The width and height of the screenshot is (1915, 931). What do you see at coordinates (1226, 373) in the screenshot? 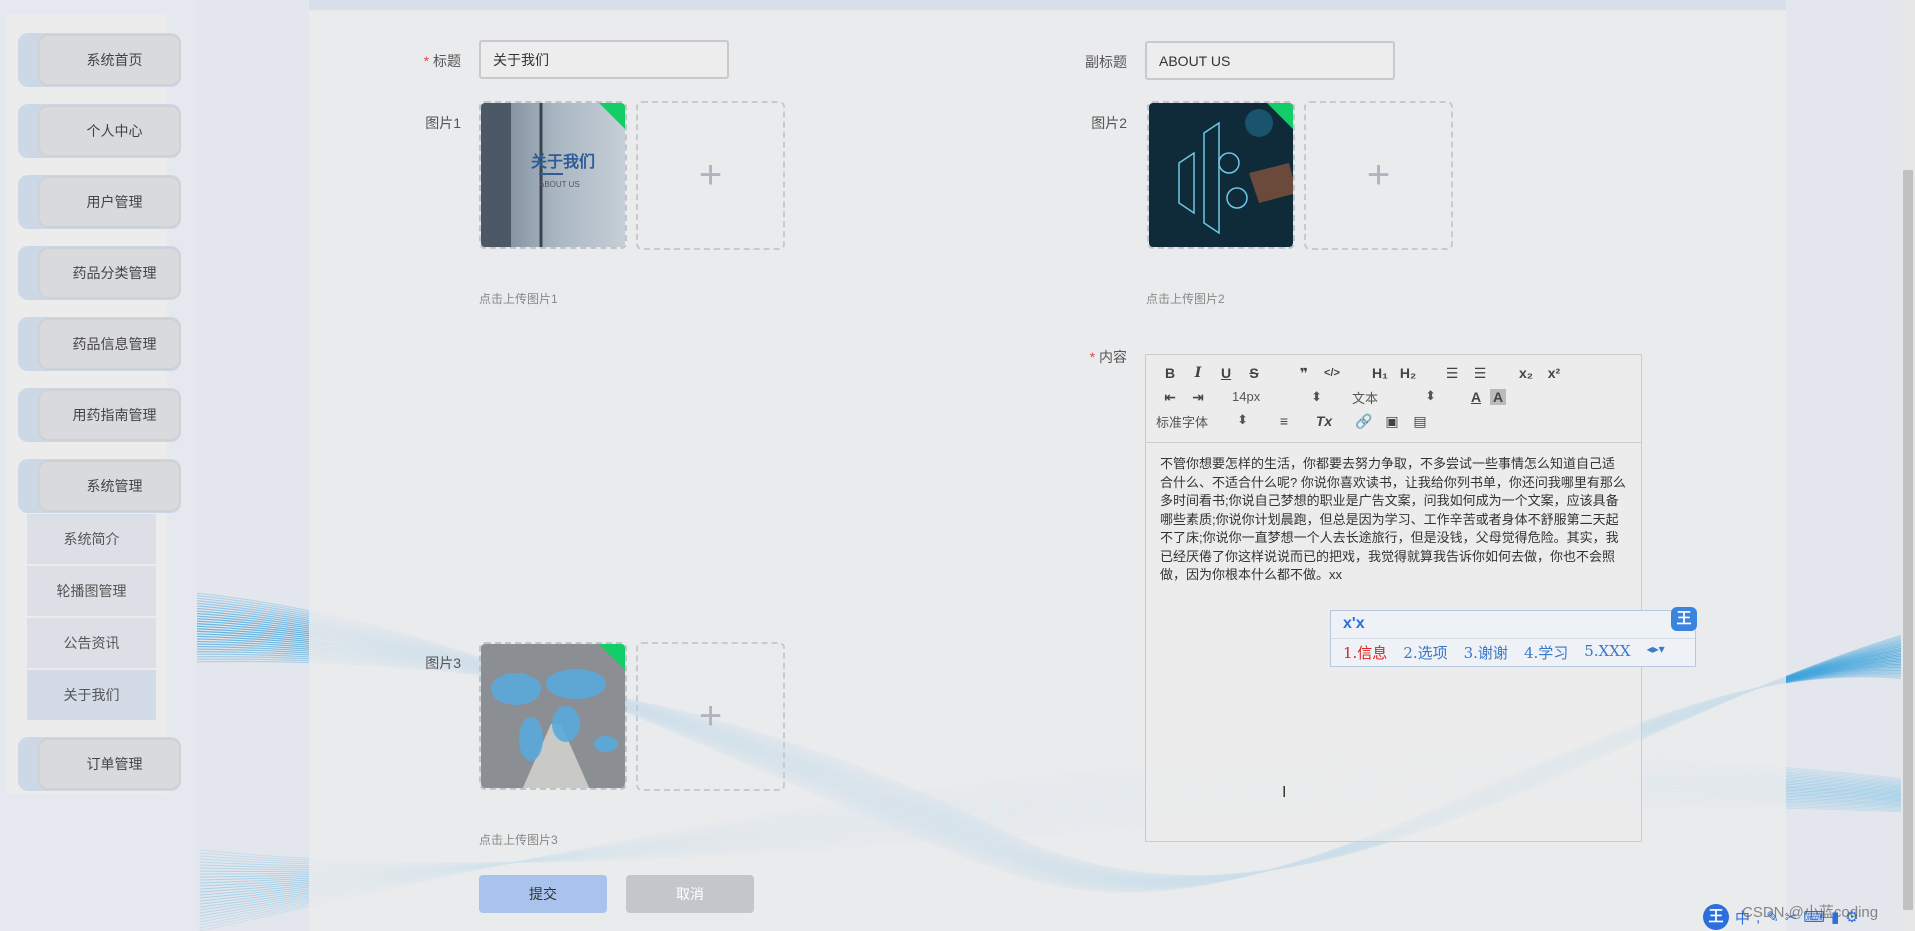
I see `underline-button: U` at bounding box center [1226, 373].